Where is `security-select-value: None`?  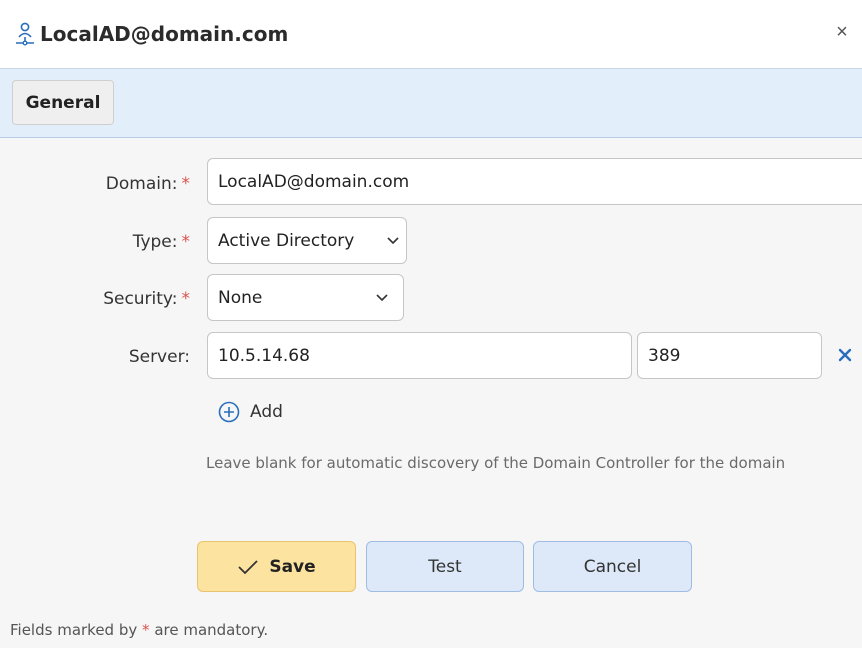 security-select-value: None is located at coordinates (240, 297).